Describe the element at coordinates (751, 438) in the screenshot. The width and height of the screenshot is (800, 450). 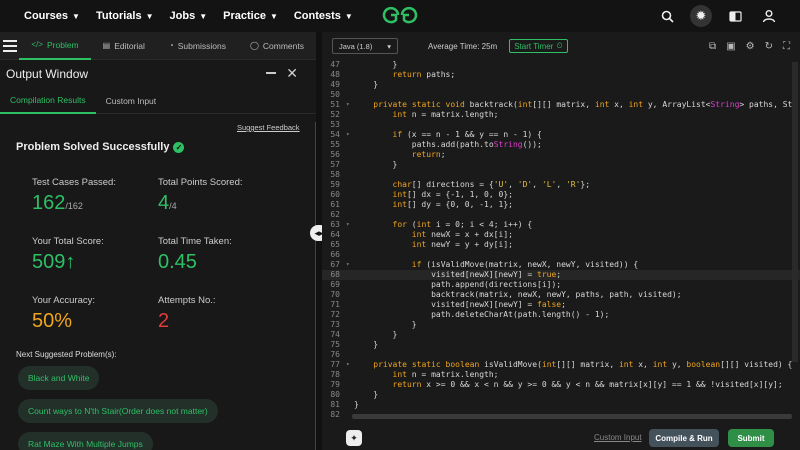
I see `submit-button: Submit` at that location.